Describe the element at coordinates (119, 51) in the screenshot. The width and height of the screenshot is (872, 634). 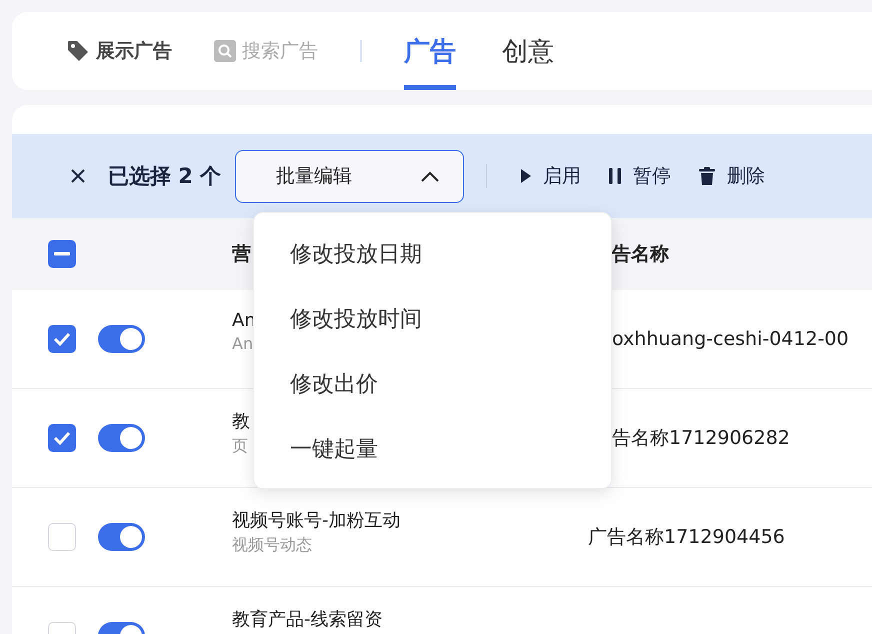
I see `source-tab: 展示广告` at that location.